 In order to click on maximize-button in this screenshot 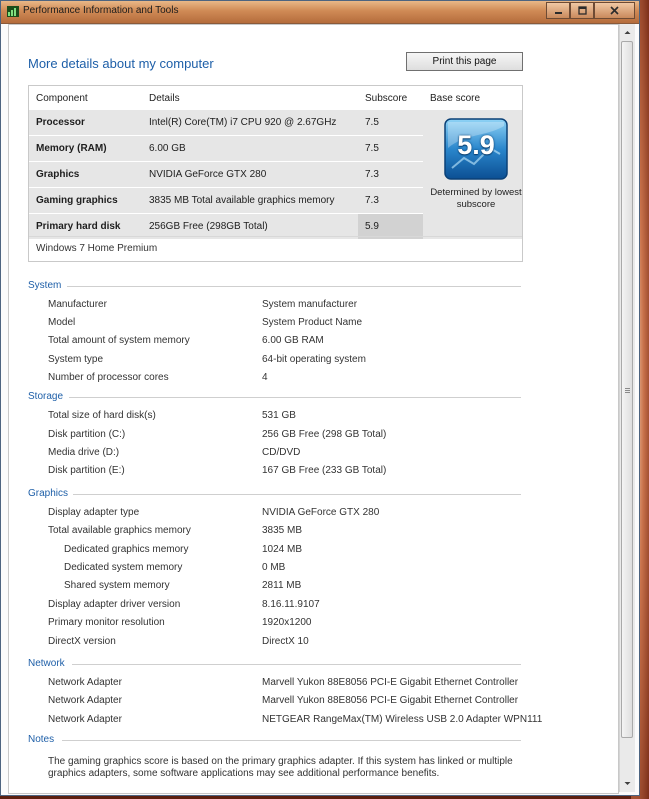, I will do `click(582, 10)`.